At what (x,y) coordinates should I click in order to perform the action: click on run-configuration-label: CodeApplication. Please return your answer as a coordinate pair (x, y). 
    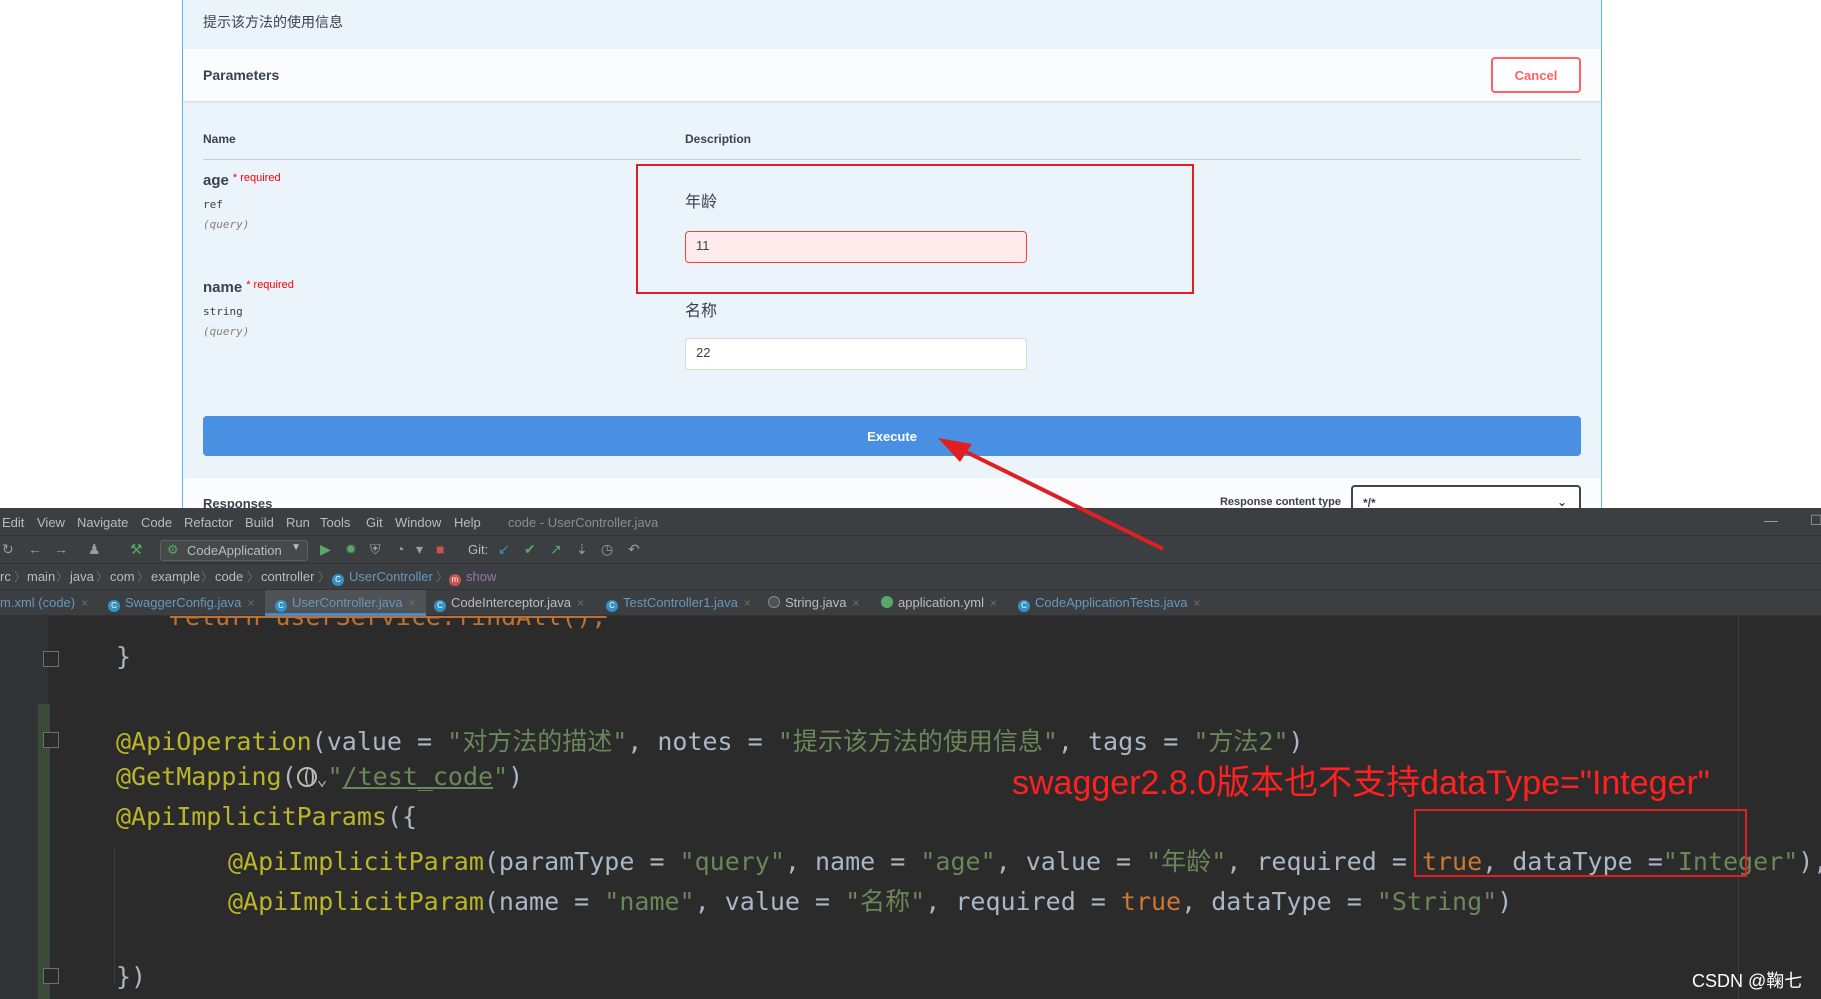
    Looking at the image, I should click on (234, 550).